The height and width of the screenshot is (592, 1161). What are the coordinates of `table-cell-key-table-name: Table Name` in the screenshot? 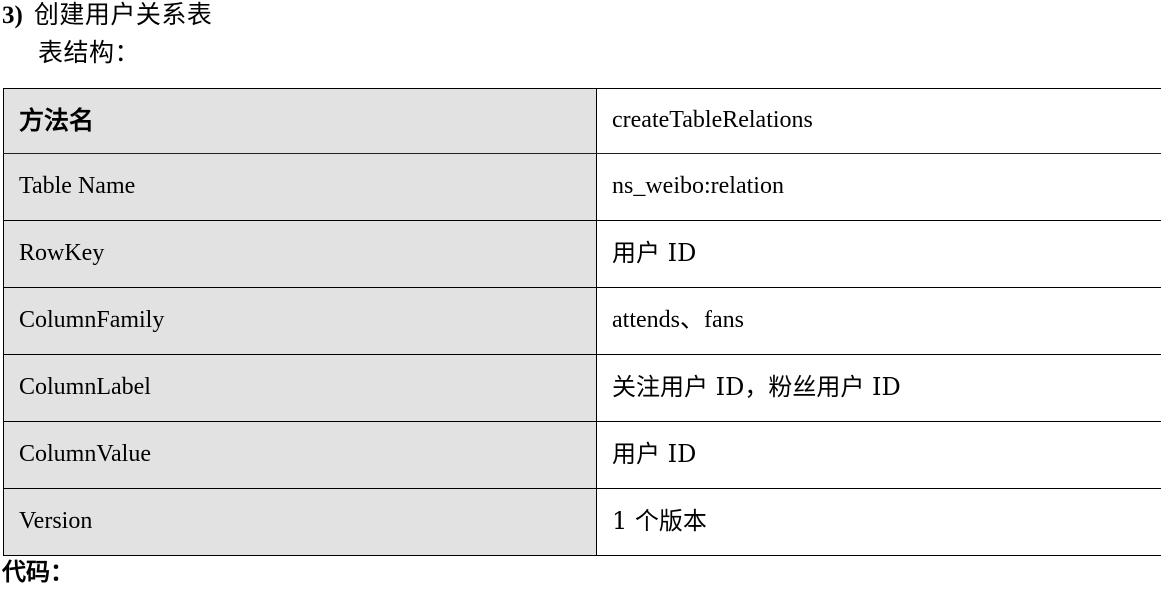 It's located at (300, 187).